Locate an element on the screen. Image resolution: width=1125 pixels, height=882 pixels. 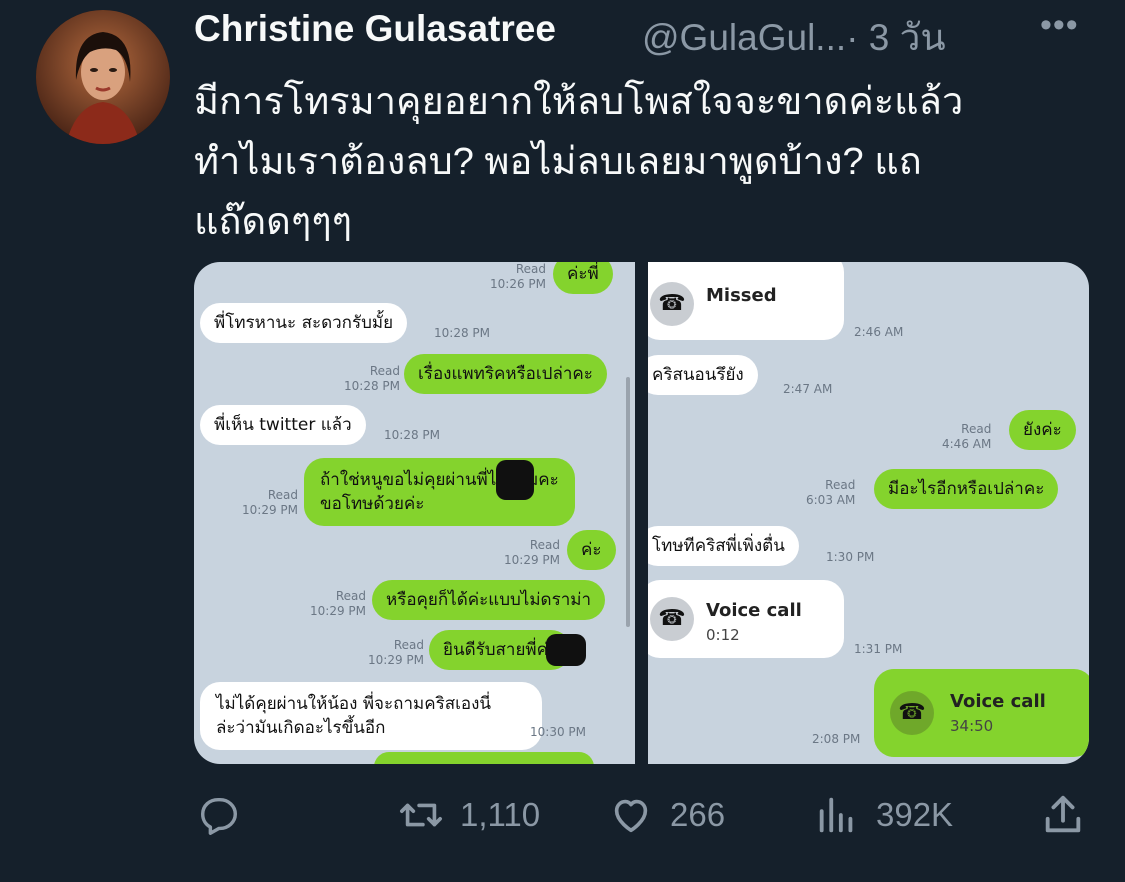
chat-bubble-received: โทษทีคริสพี่เพิ่งตื่น is located at coordinates (723, 546).